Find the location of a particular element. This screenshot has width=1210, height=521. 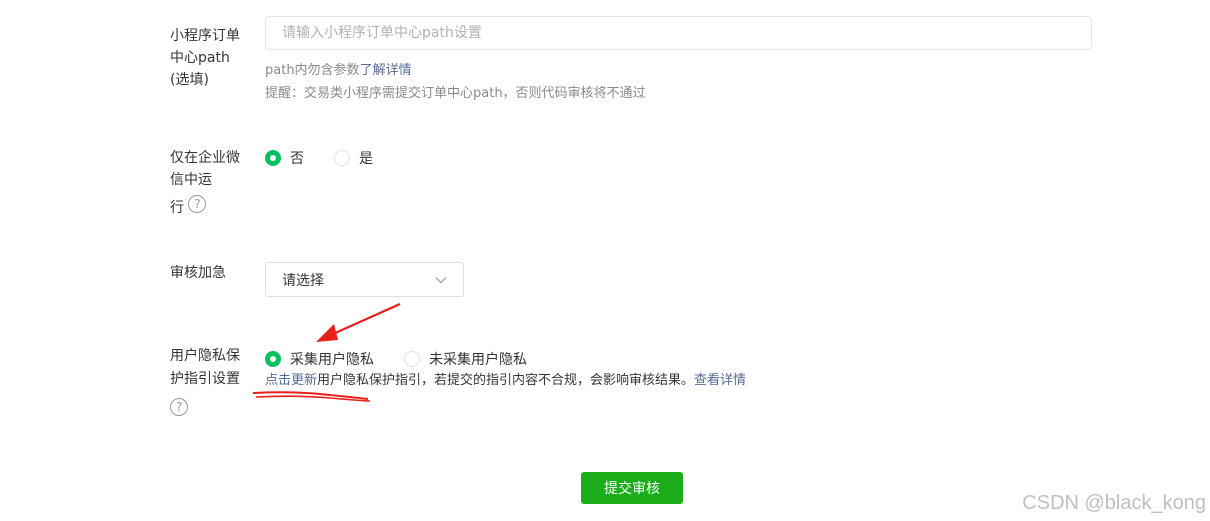

urgent-review-label: 审核加急 is located at coordinates (198, 273).